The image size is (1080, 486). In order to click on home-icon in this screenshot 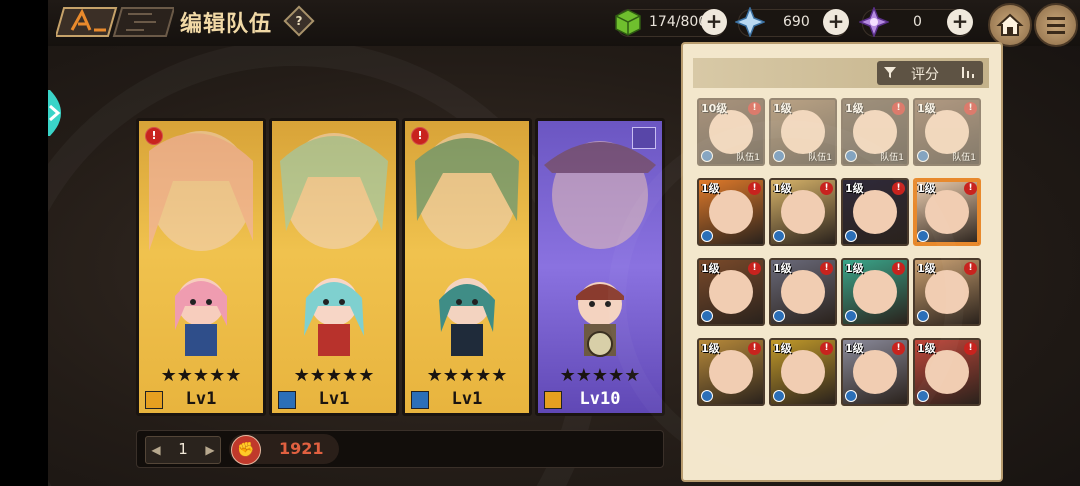, I will do `click(1010, 24)`.